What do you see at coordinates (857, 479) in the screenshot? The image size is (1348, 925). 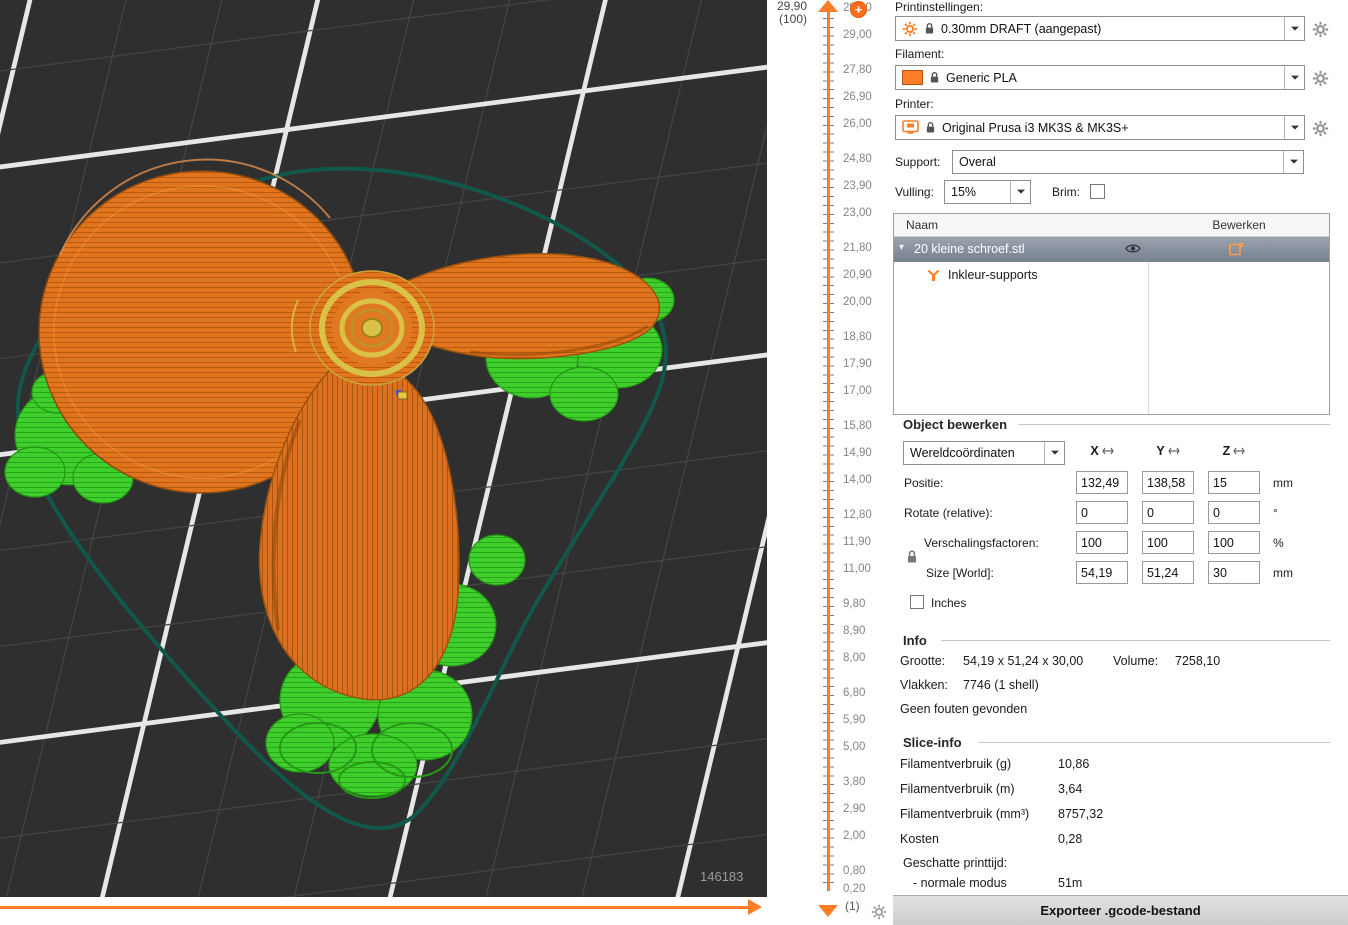 I see `layer-tick-label: 14,00` at bounding box center [857, 479].